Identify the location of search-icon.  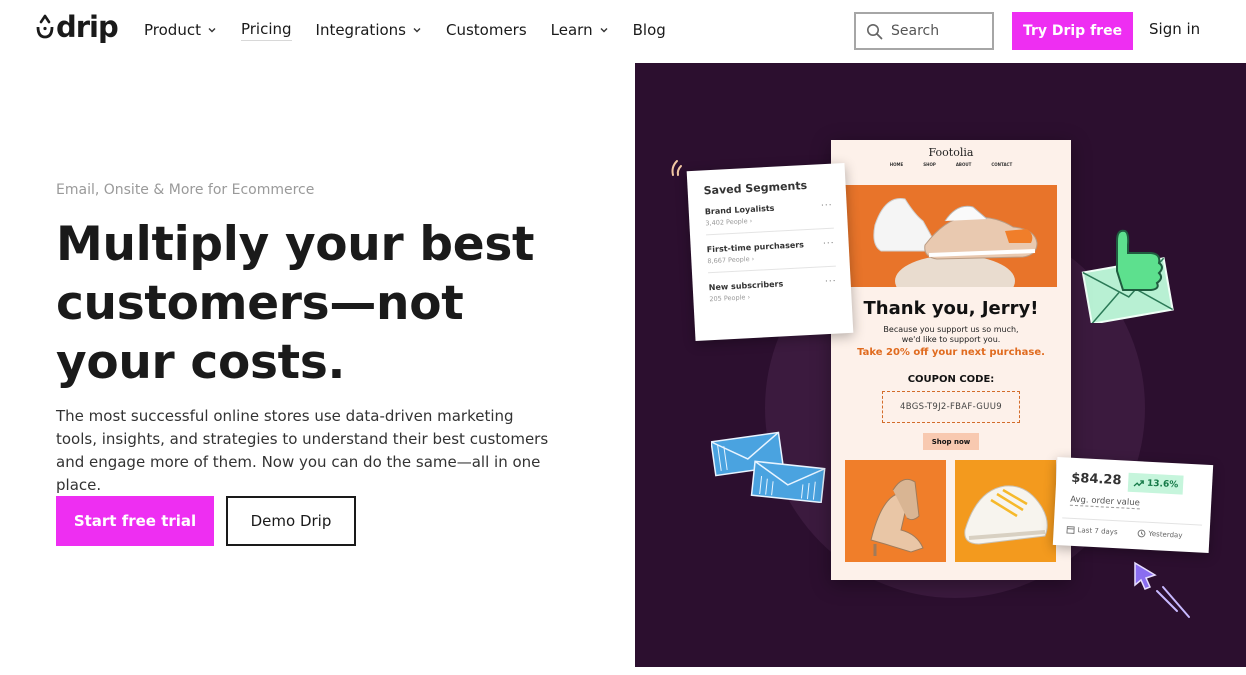
(875, 31).